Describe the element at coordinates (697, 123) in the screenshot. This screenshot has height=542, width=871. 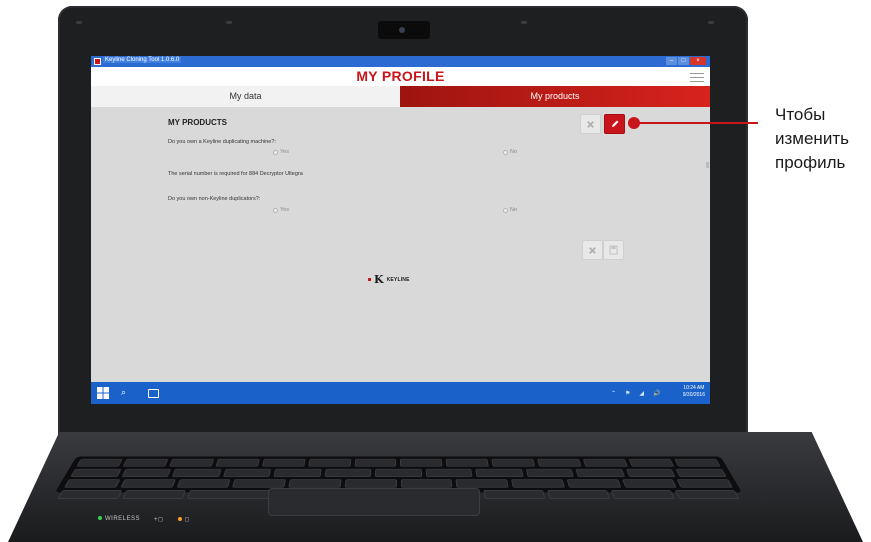
I see `callout-line` at that location.